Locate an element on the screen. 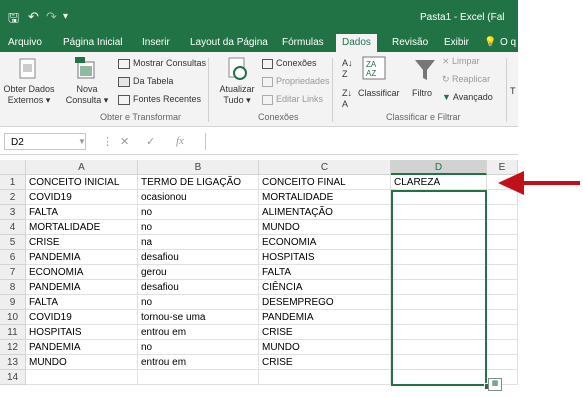  cell-e11 is located at coordinates (502, 332).